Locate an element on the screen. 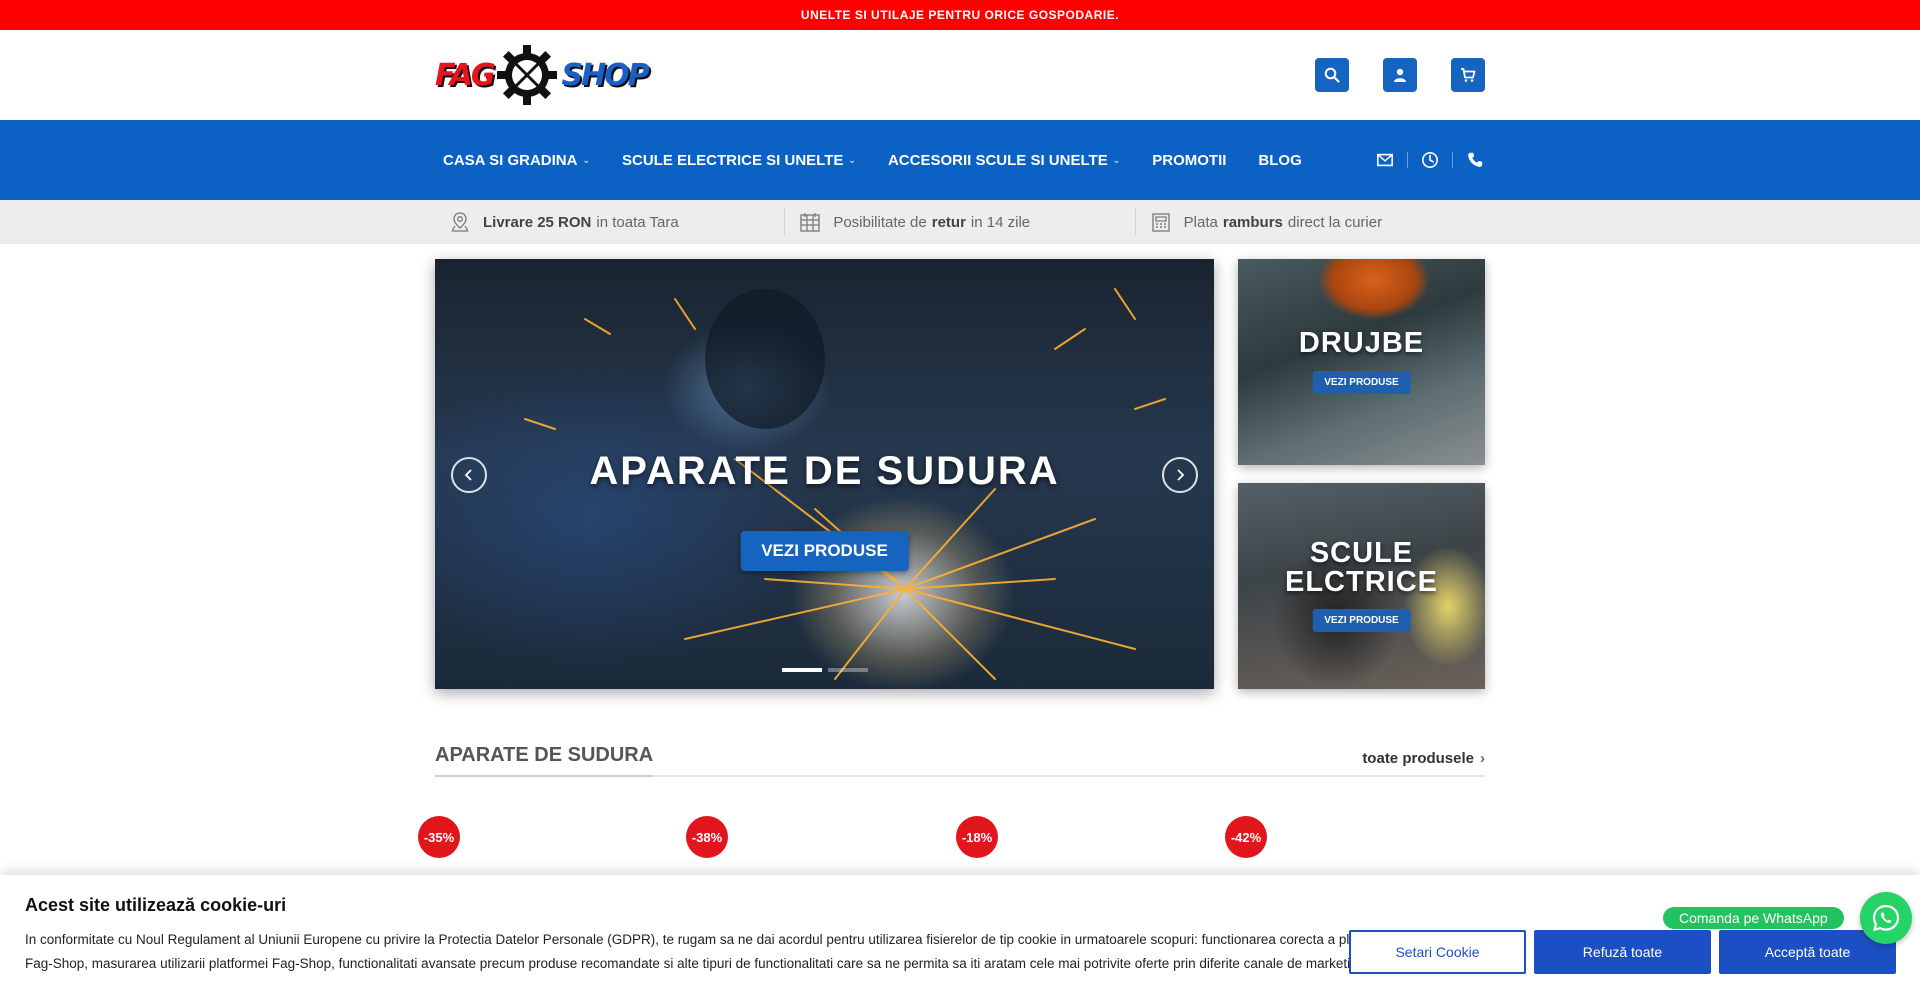 Image resolution: width=1920 pixels, height=993 pixels. banner-title: DRUJBE is located at coordinates (1361, 343).